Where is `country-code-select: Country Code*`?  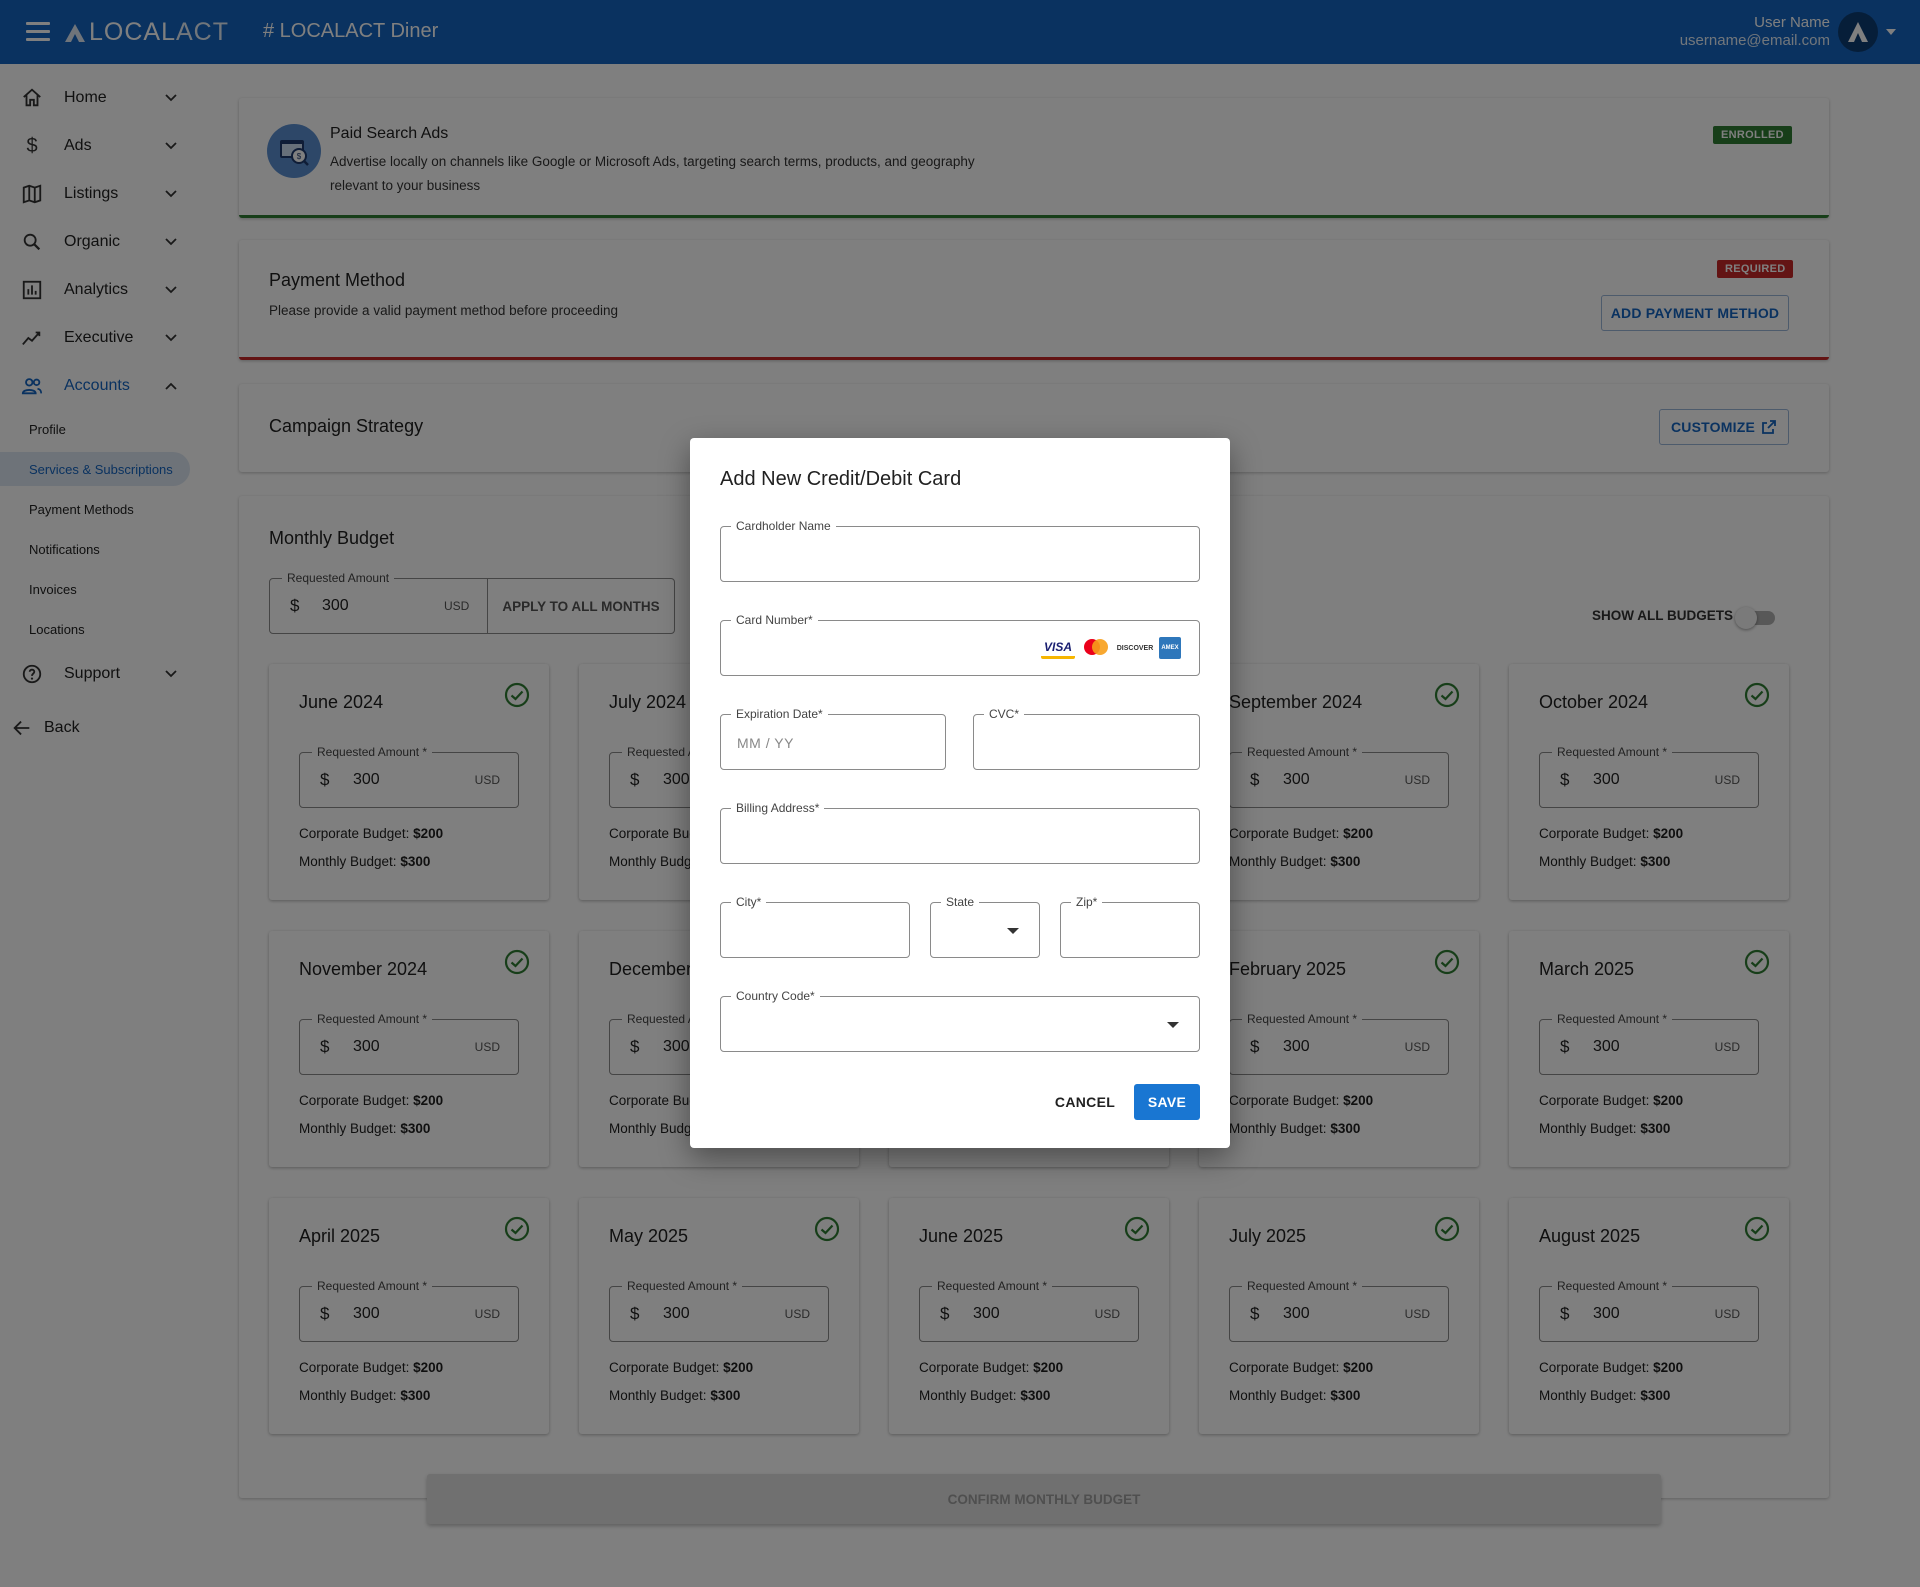
country-code-select: Country Code* is located at coordinates (960, 1020).